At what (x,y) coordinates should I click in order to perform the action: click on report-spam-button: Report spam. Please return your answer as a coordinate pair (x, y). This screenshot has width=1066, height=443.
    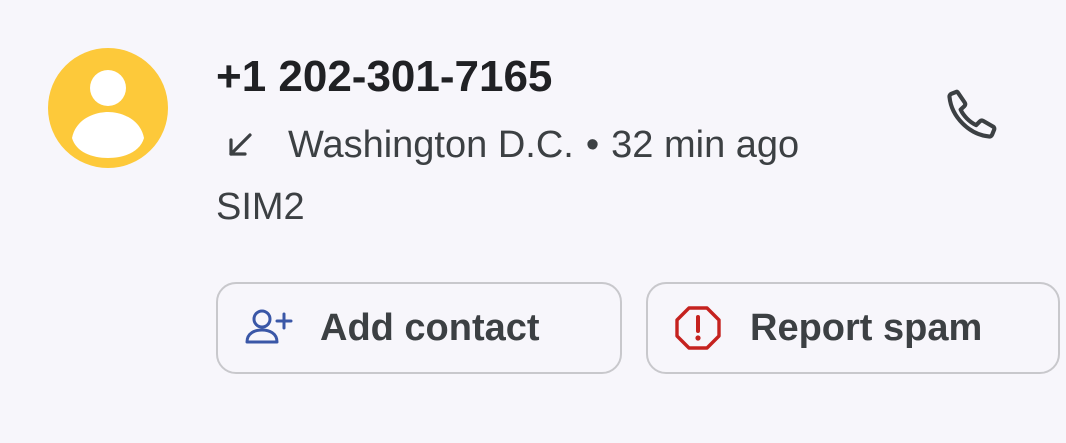
    Looking at the image, I should click on (853, 328).